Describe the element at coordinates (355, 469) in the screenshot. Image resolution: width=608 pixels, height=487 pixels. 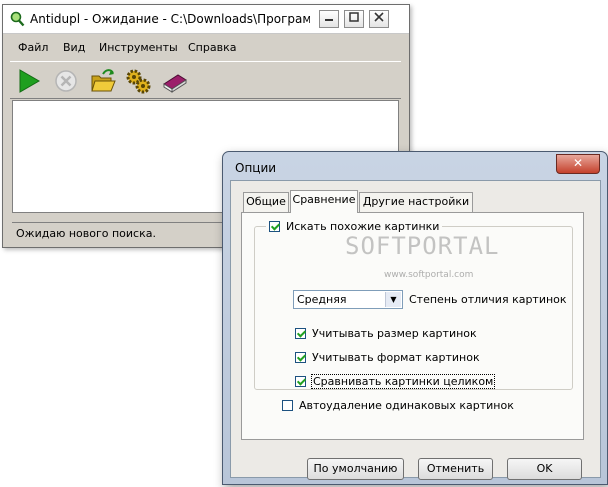
I see `default-button: По умолчанию` at that location.